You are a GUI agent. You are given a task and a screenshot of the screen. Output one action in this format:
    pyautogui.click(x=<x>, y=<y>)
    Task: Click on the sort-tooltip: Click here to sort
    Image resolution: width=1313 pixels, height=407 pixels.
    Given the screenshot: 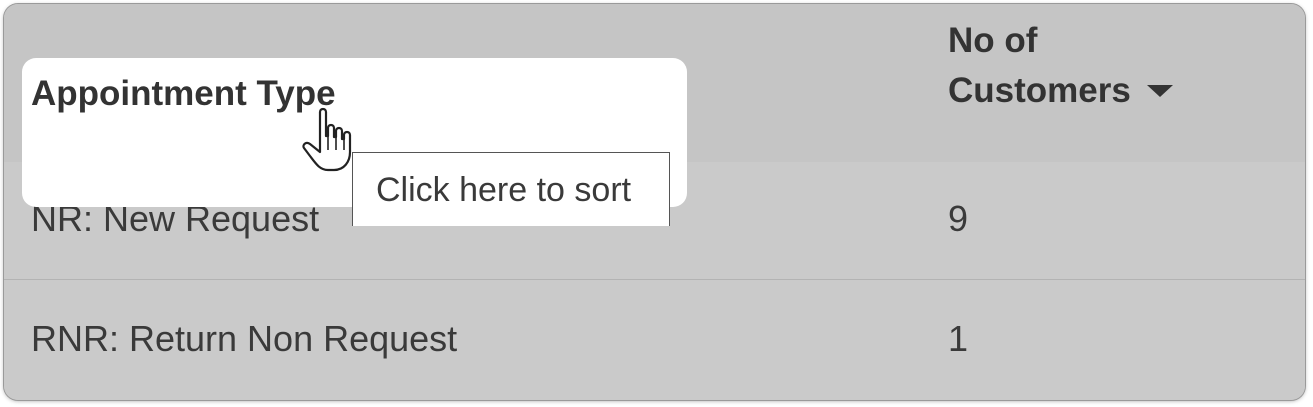 What is the action you would take?
    pyautogui.click(x=511, y=189)
    